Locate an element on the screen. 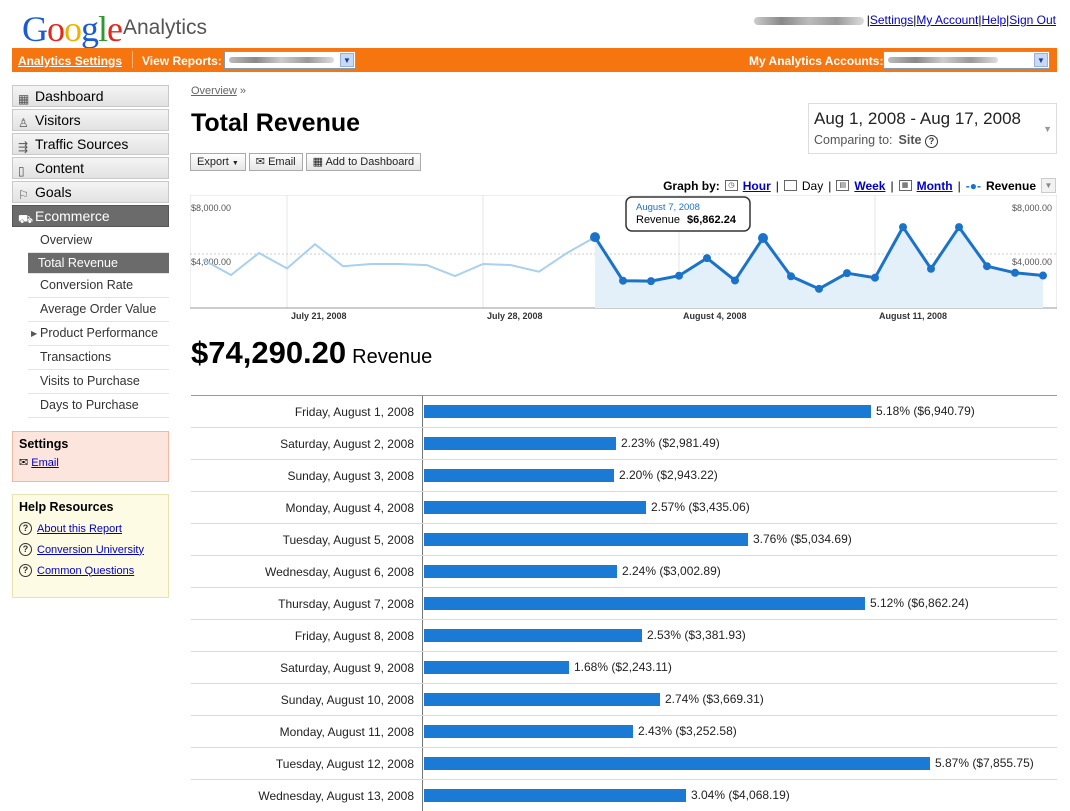  settings-email-link: Email is located at coordinates (45, 463).